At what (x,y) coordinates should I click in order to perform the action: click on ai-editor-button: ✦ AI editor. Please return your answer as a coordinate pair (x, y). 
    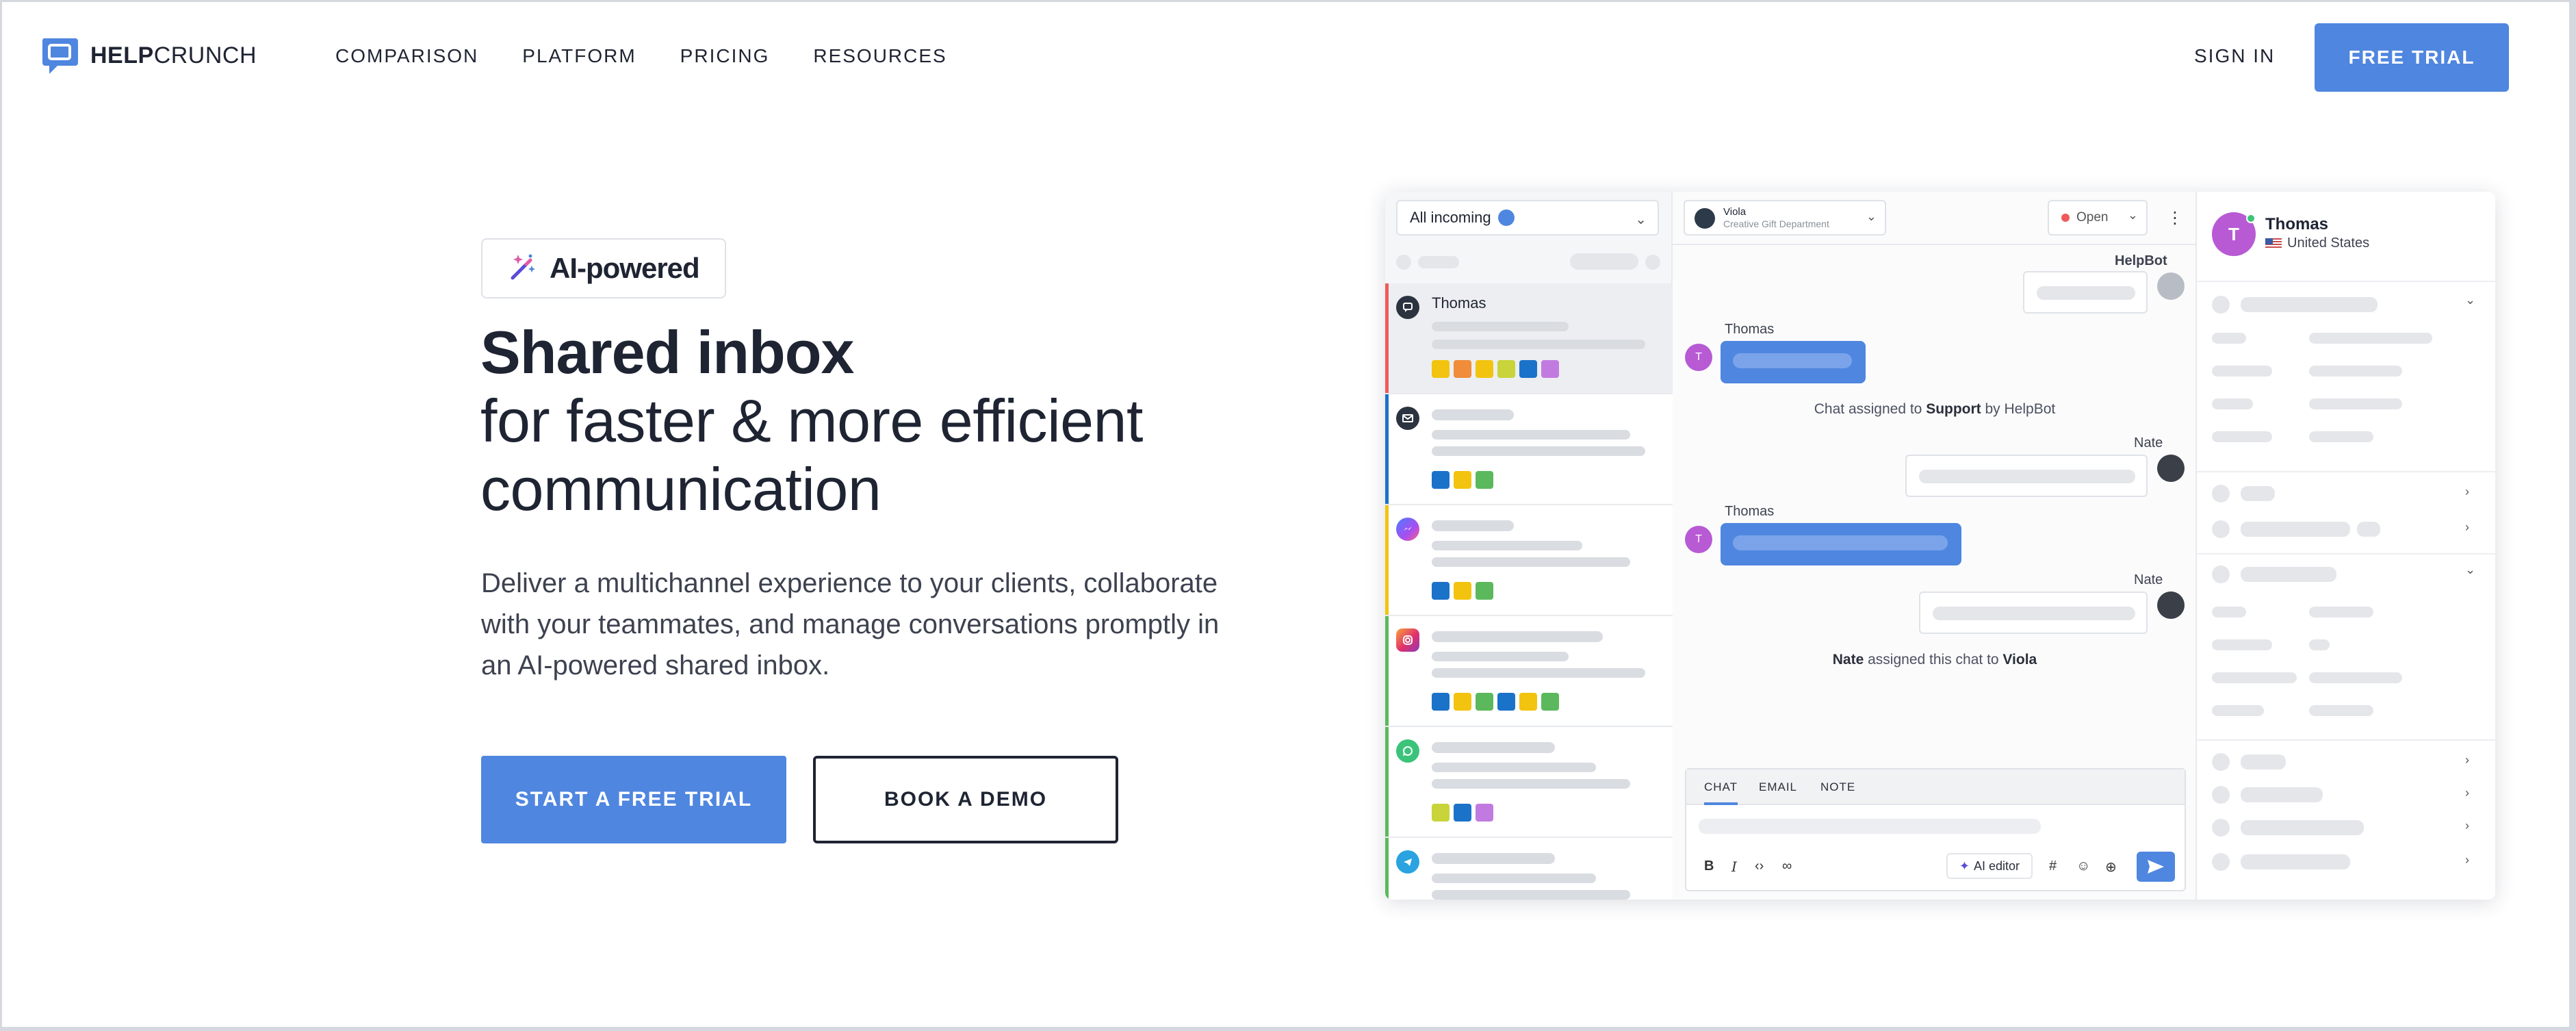
    Looking at the image, I should click on (1989, 866).